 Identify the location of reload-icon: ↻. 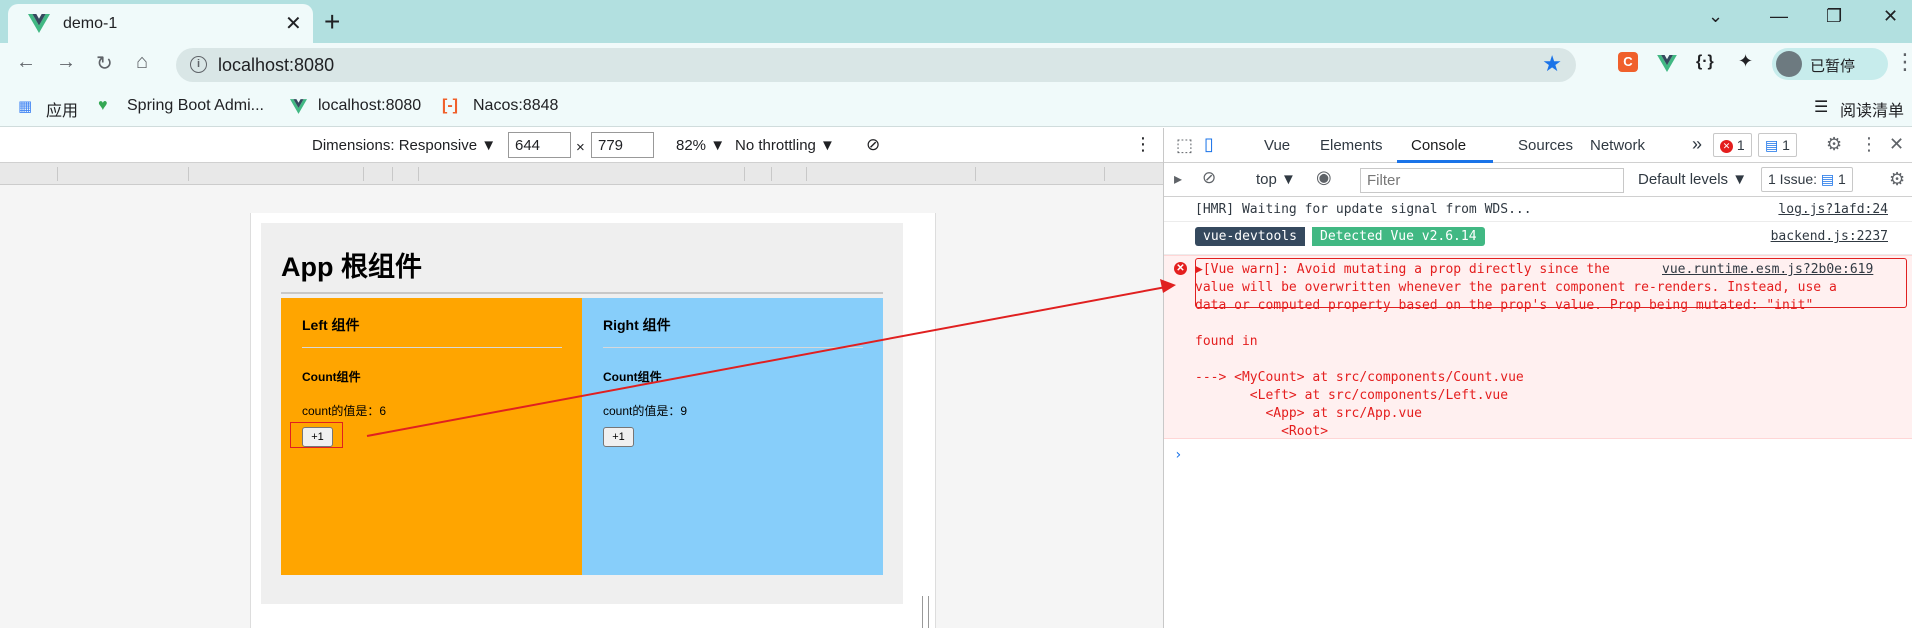
(104, 63).